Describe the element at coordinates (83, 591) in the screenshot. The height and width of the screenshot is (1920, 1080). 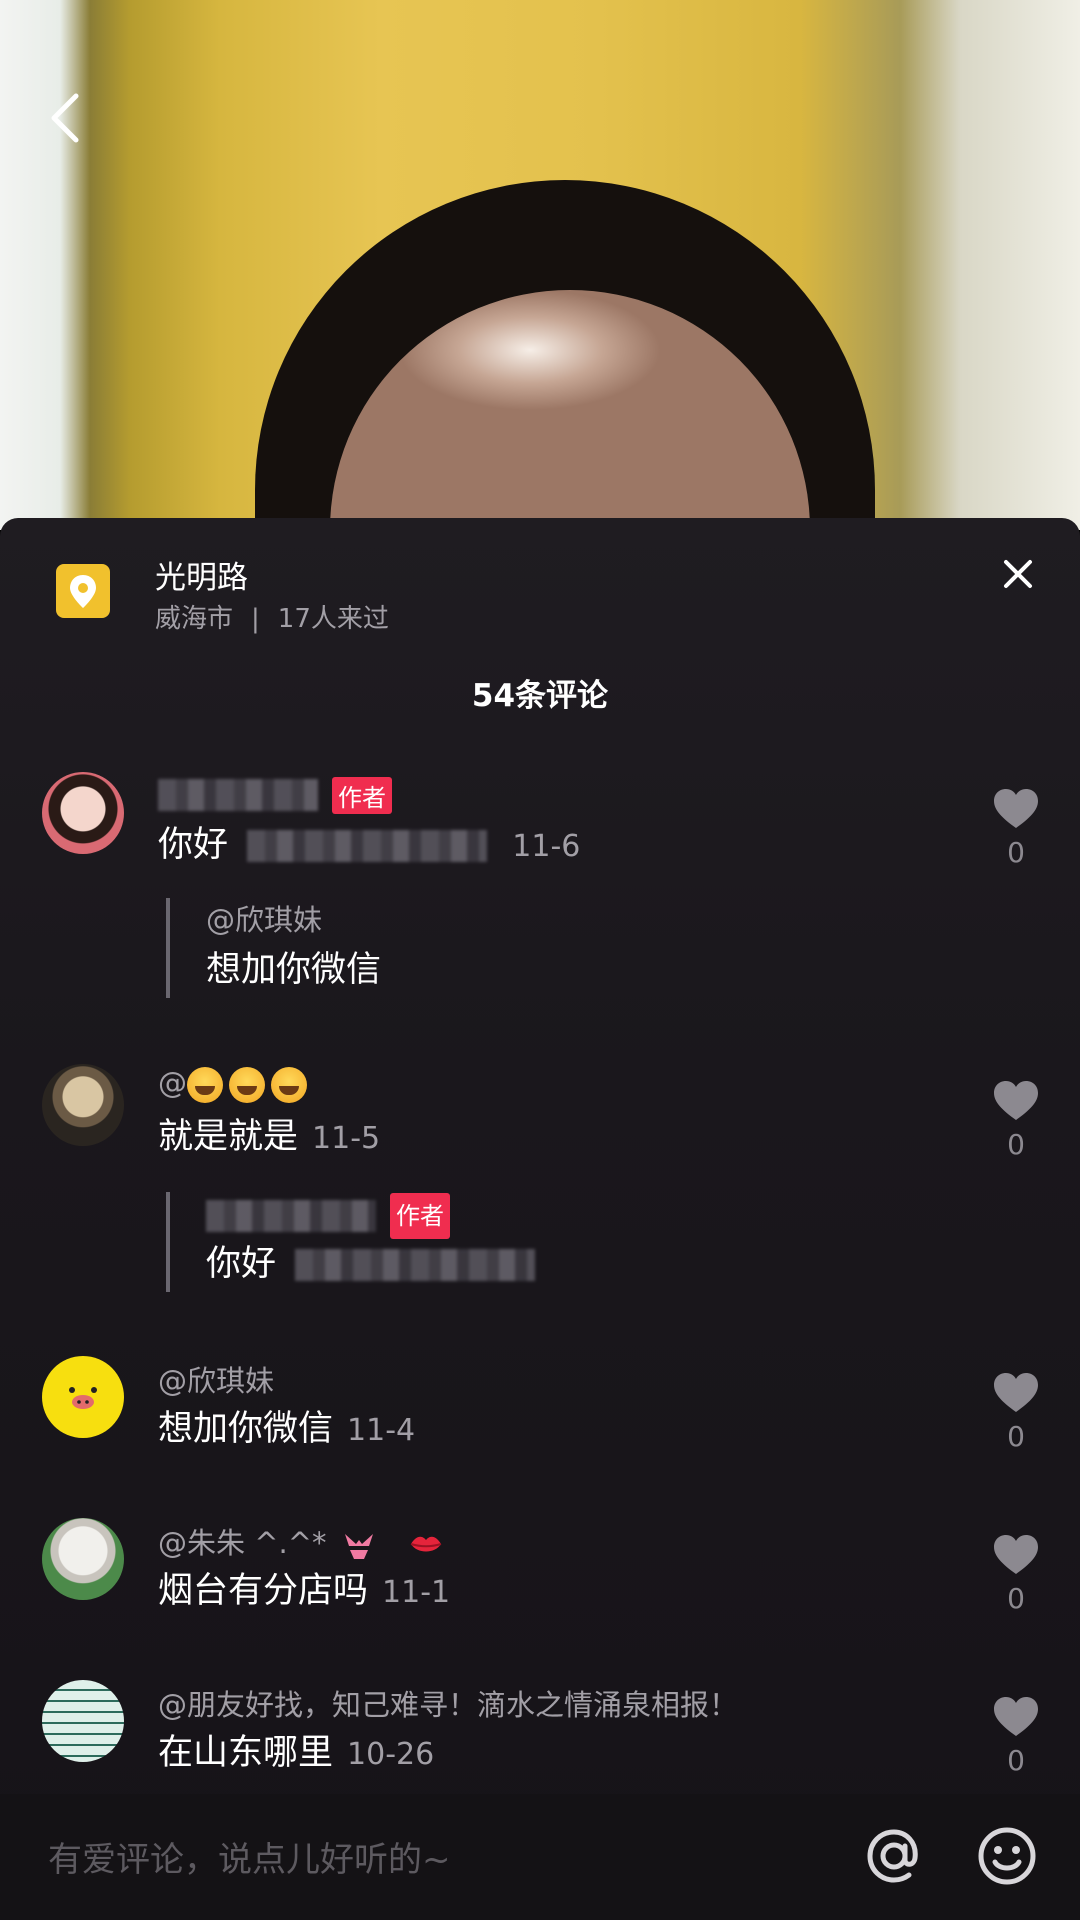
I see `location-pin-icon` at that location.